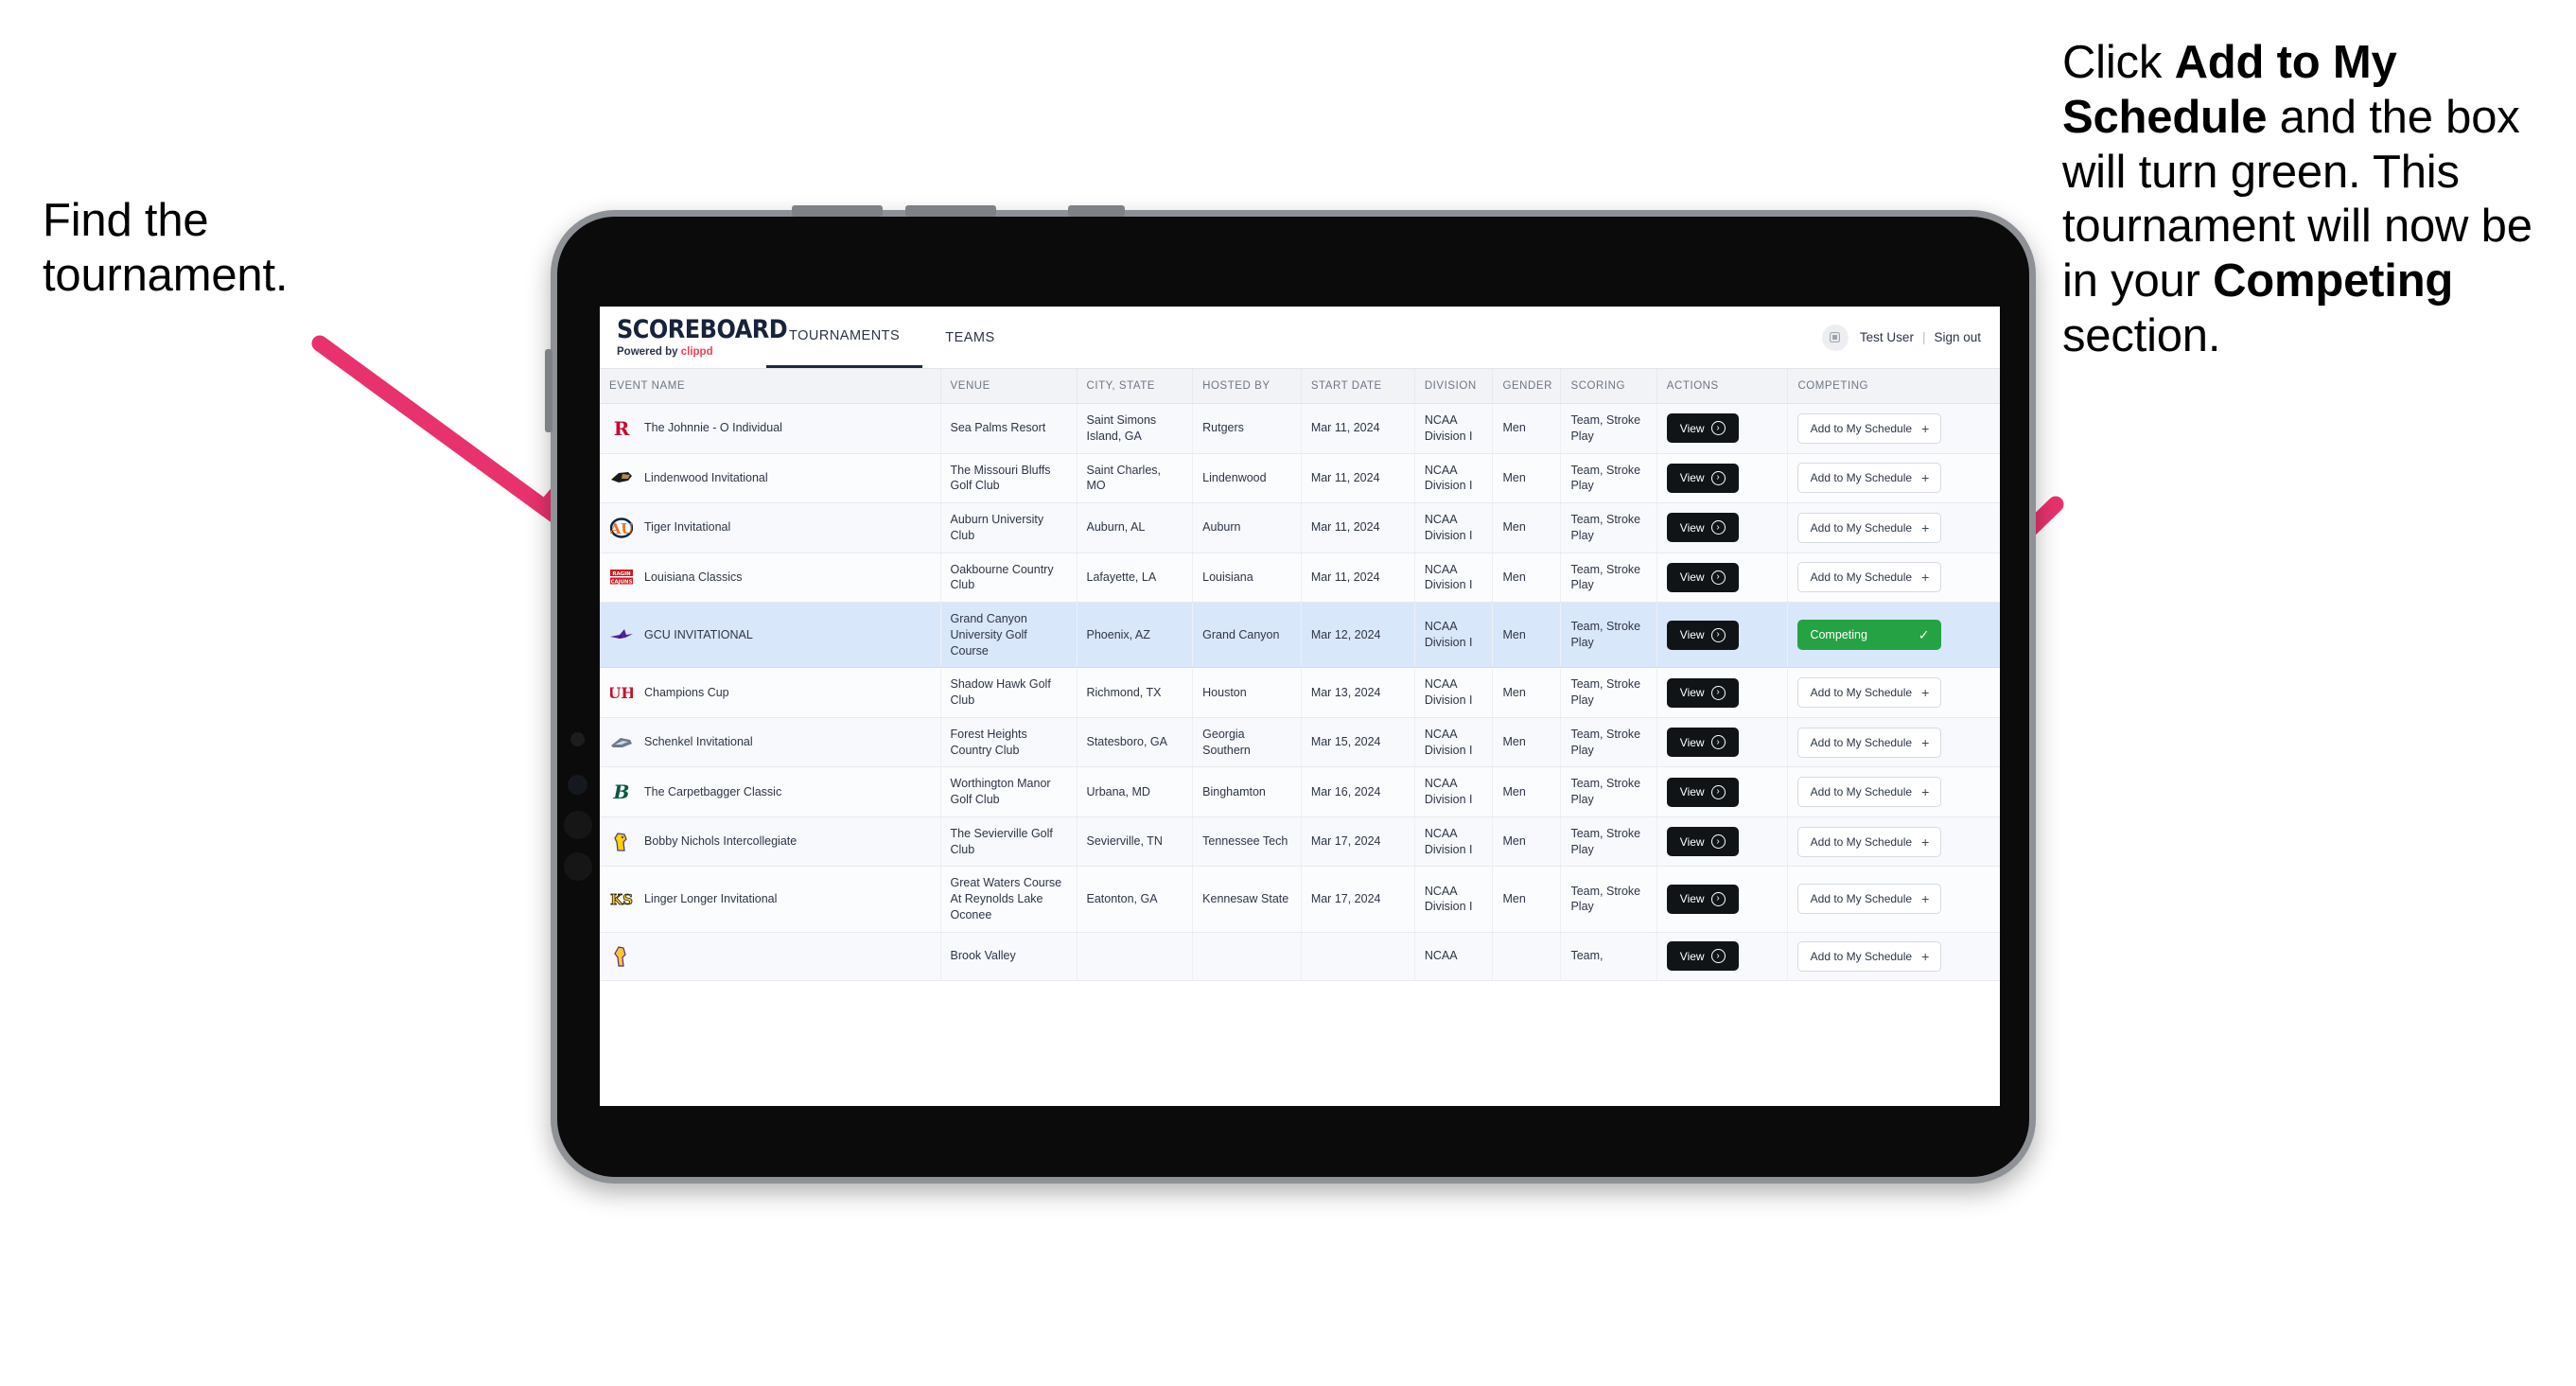  I want to click on svg-text: B, so click(622, 792).